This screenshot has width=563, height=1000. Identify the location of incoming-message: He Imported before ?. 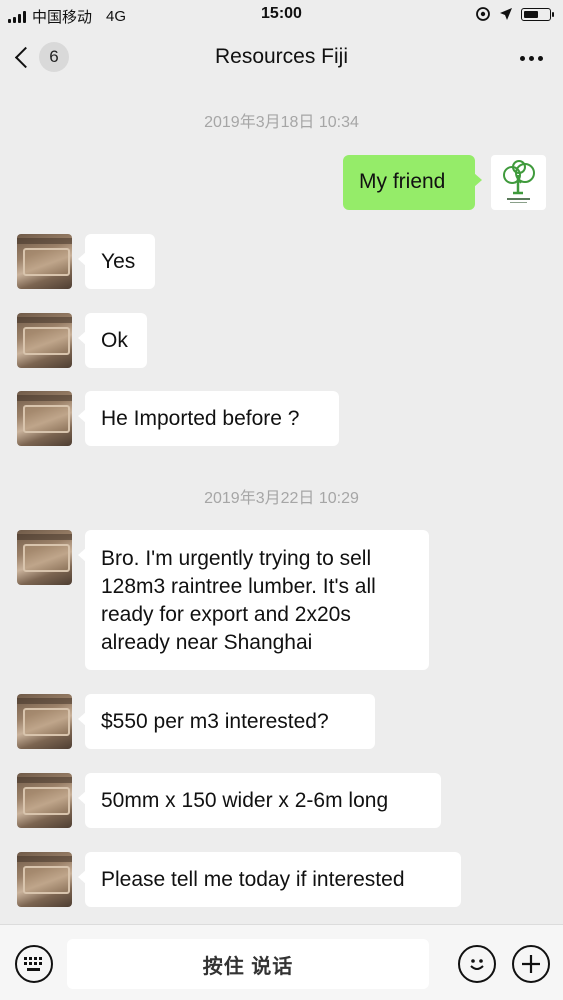
(208, 418).